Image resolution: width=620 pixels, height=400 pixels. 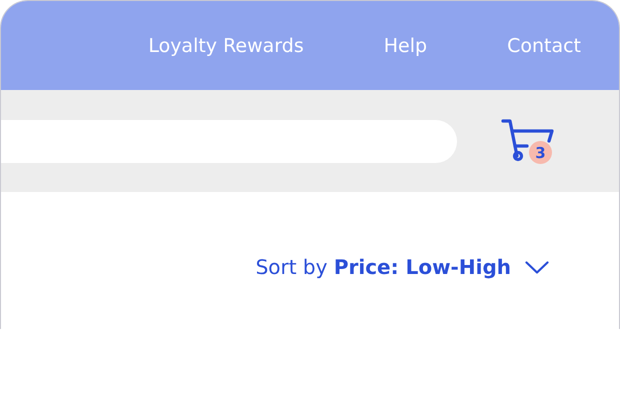 I want to click on nav-link: Loyalty Rewards, so click(x=226, y=45).